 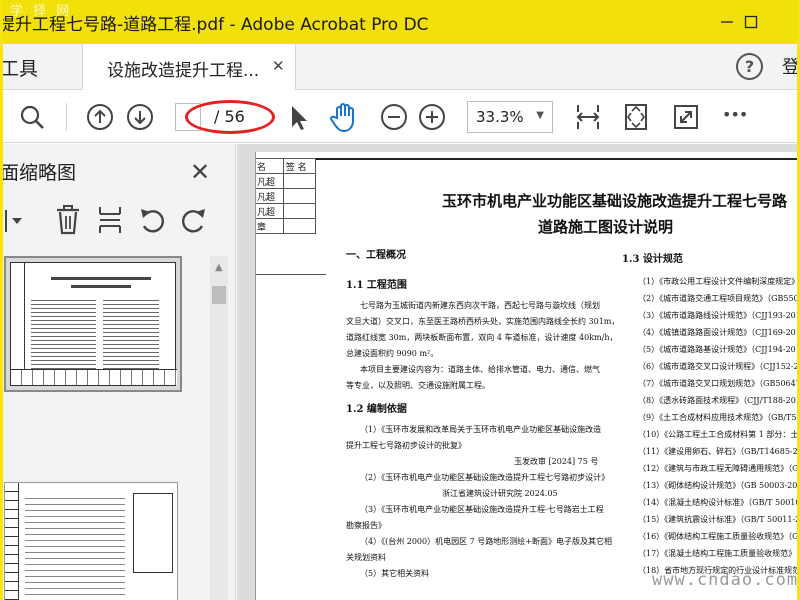 I want to click on spec-line: （8）《透水砖路面技术规程》（CJJ/T188-2012）, so click(x=719, y=400).